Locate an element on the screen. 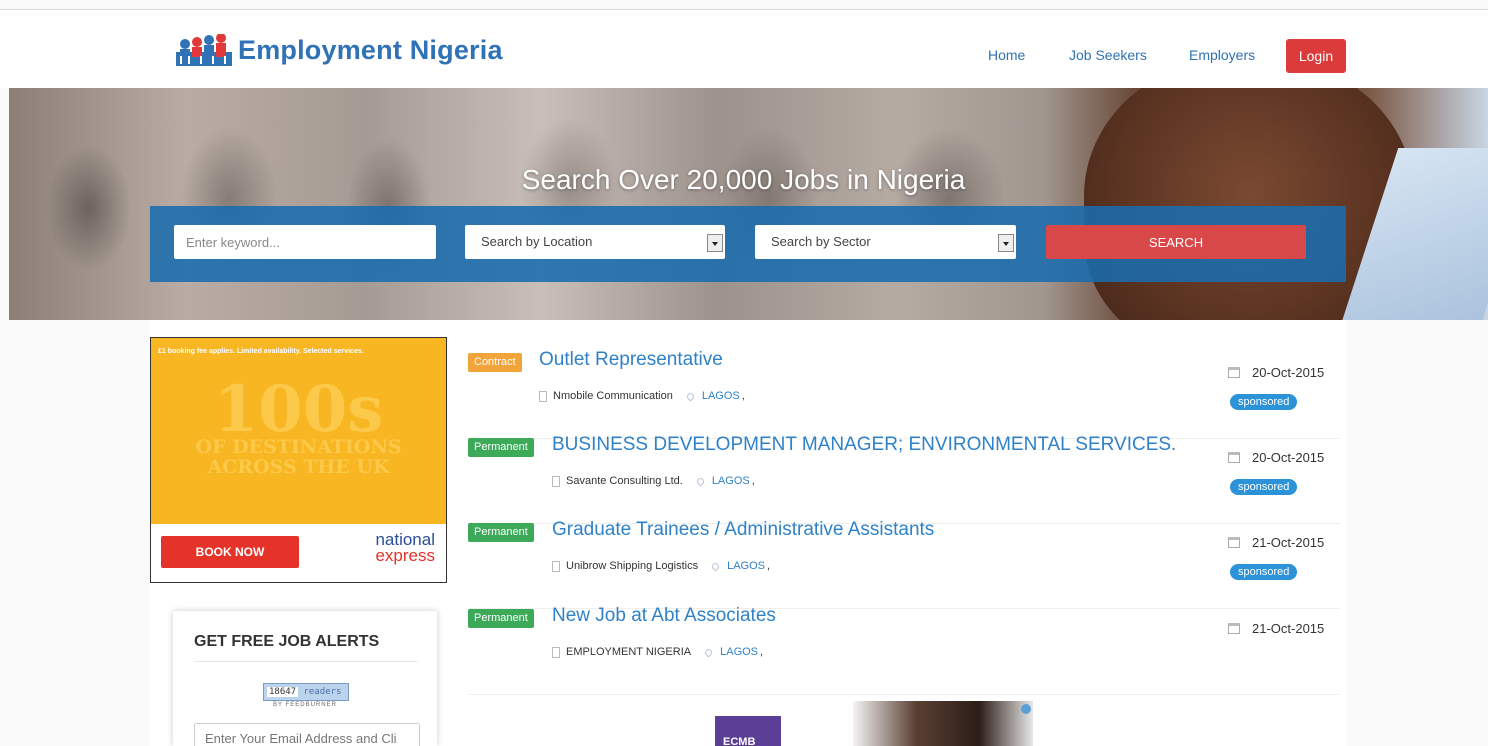  job-meta: Unibrow Shipping Logistics LAGOS, is located at coordinates (661, 566).